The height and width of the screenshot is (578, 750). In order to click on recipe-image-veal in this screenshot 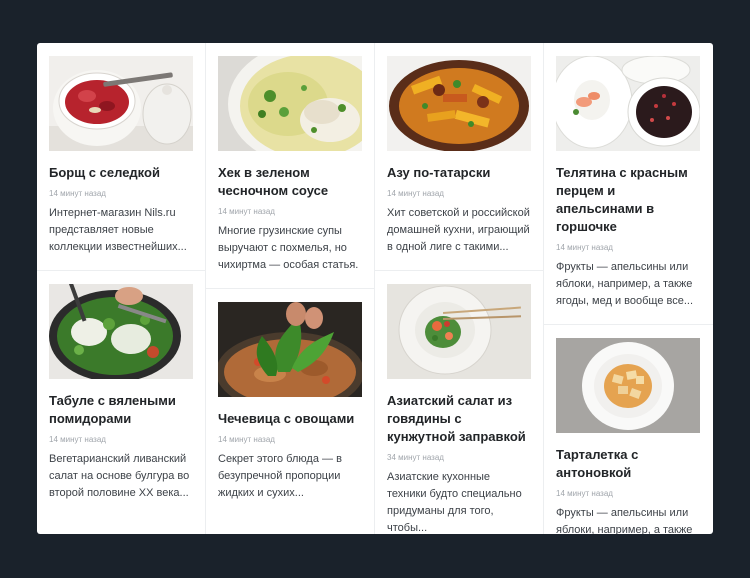, I will do `click(628, 103)`.